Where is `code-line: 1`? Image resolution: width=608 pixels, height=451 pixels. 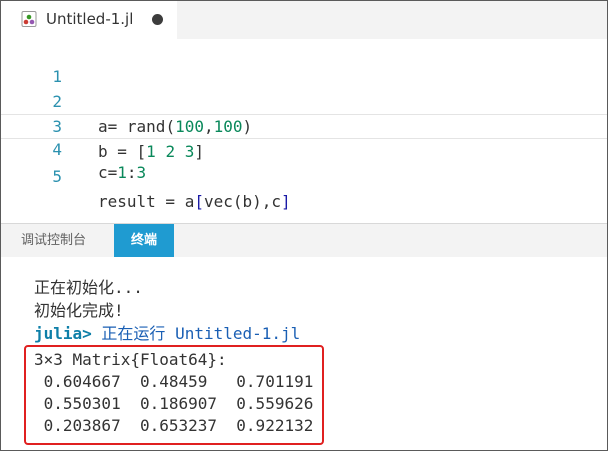 code-line: 1 is located at coordinates (304, 62).